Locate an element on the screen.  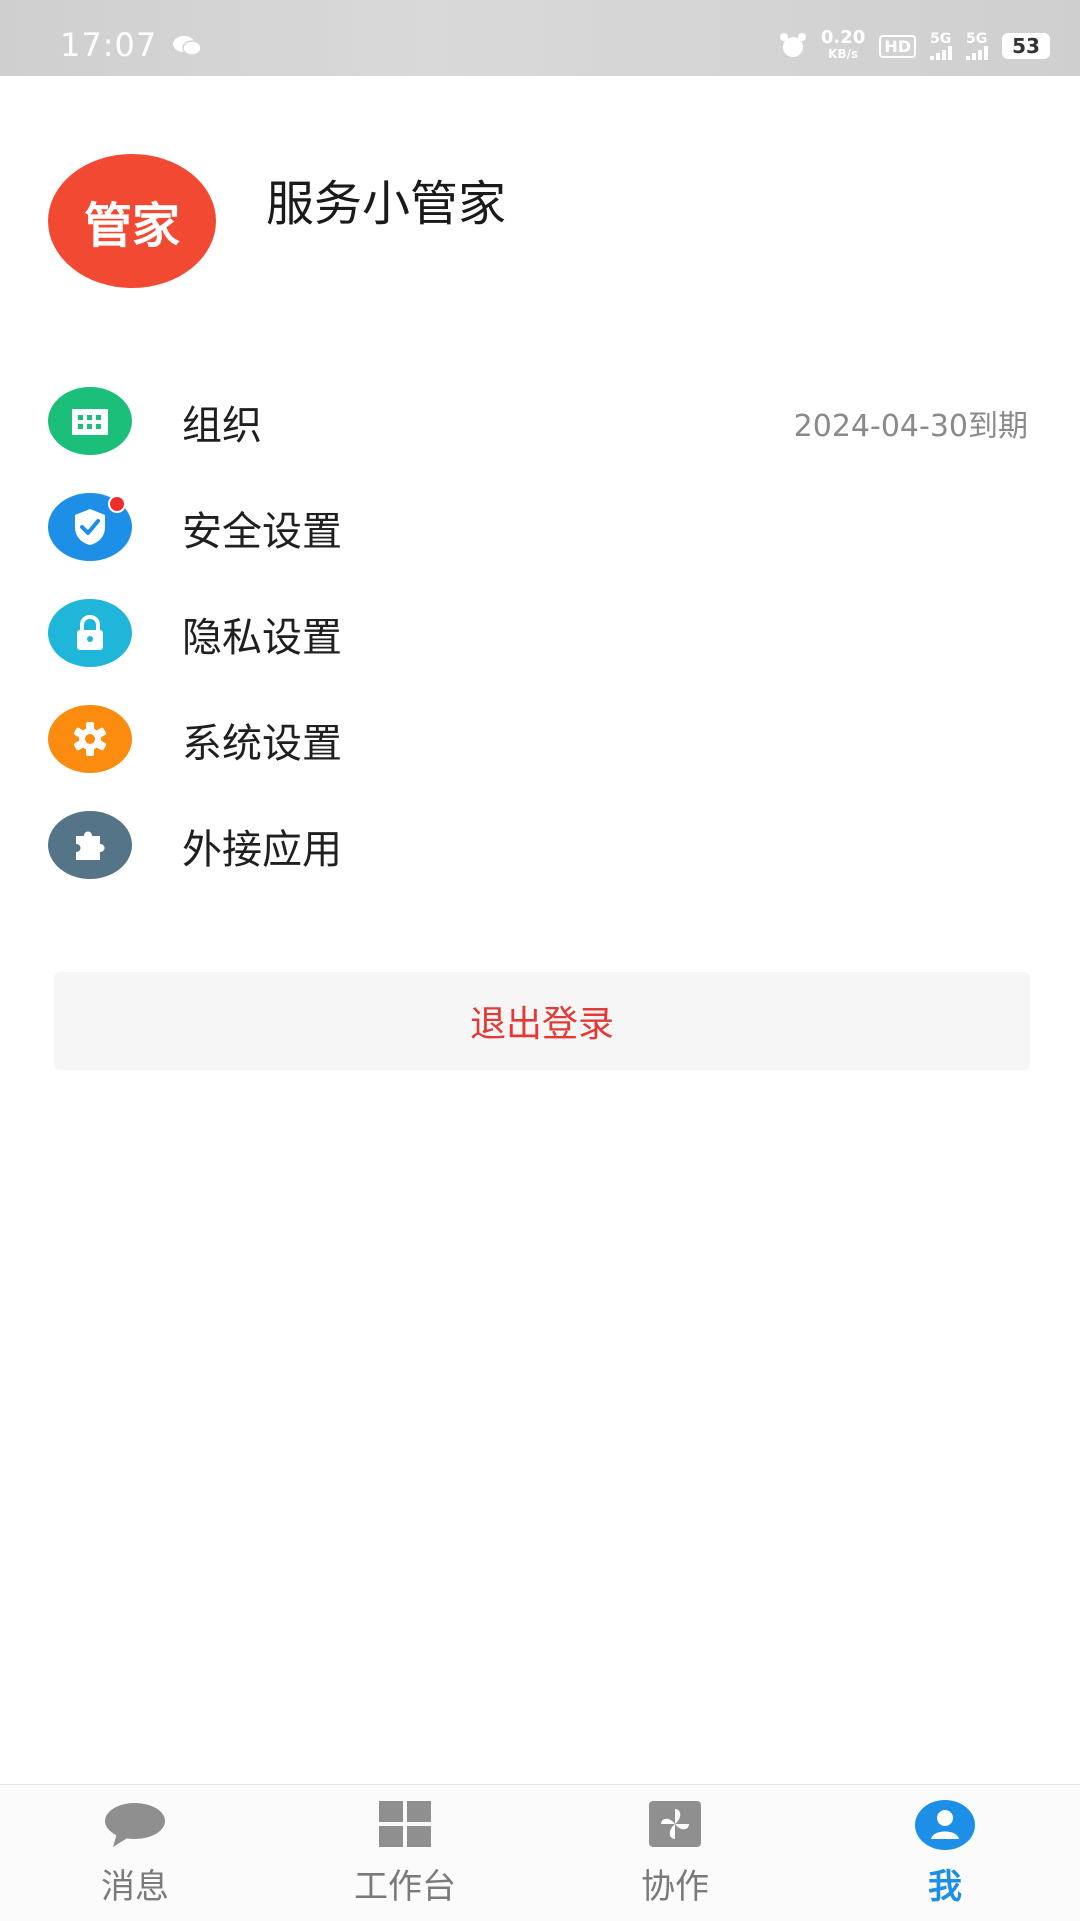
avatar-text: 管家 is located at coordinates (131, 226).